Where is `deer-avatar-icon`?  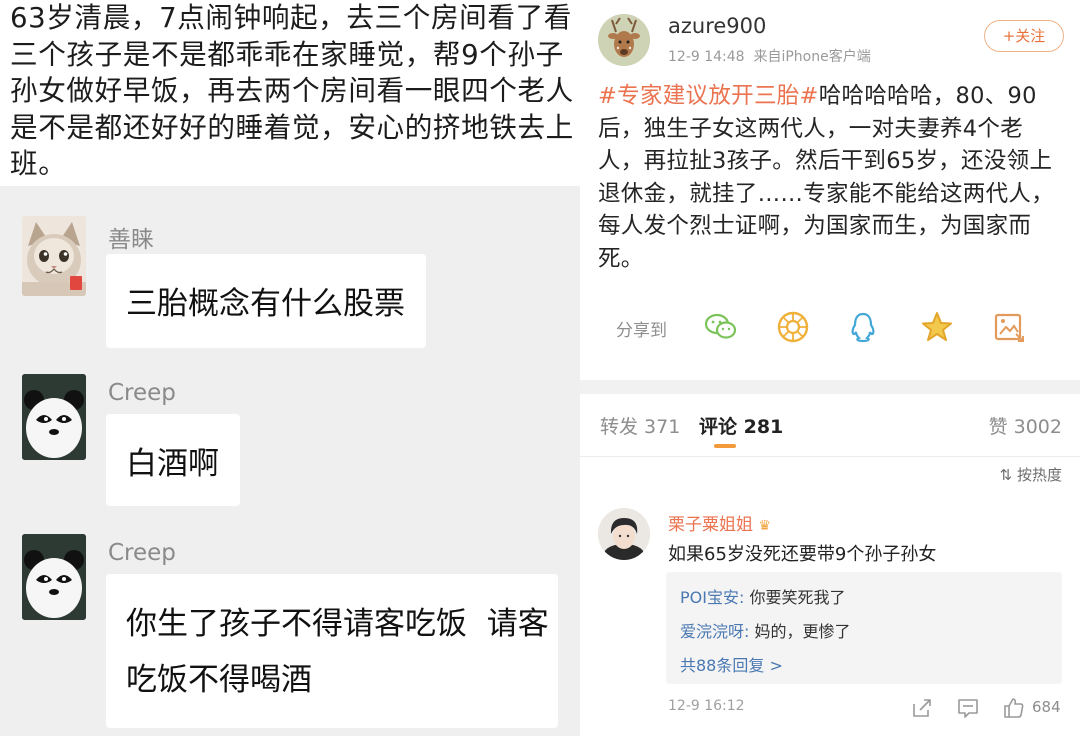 deer-avatar-icon is located at coordinates (624, 40).